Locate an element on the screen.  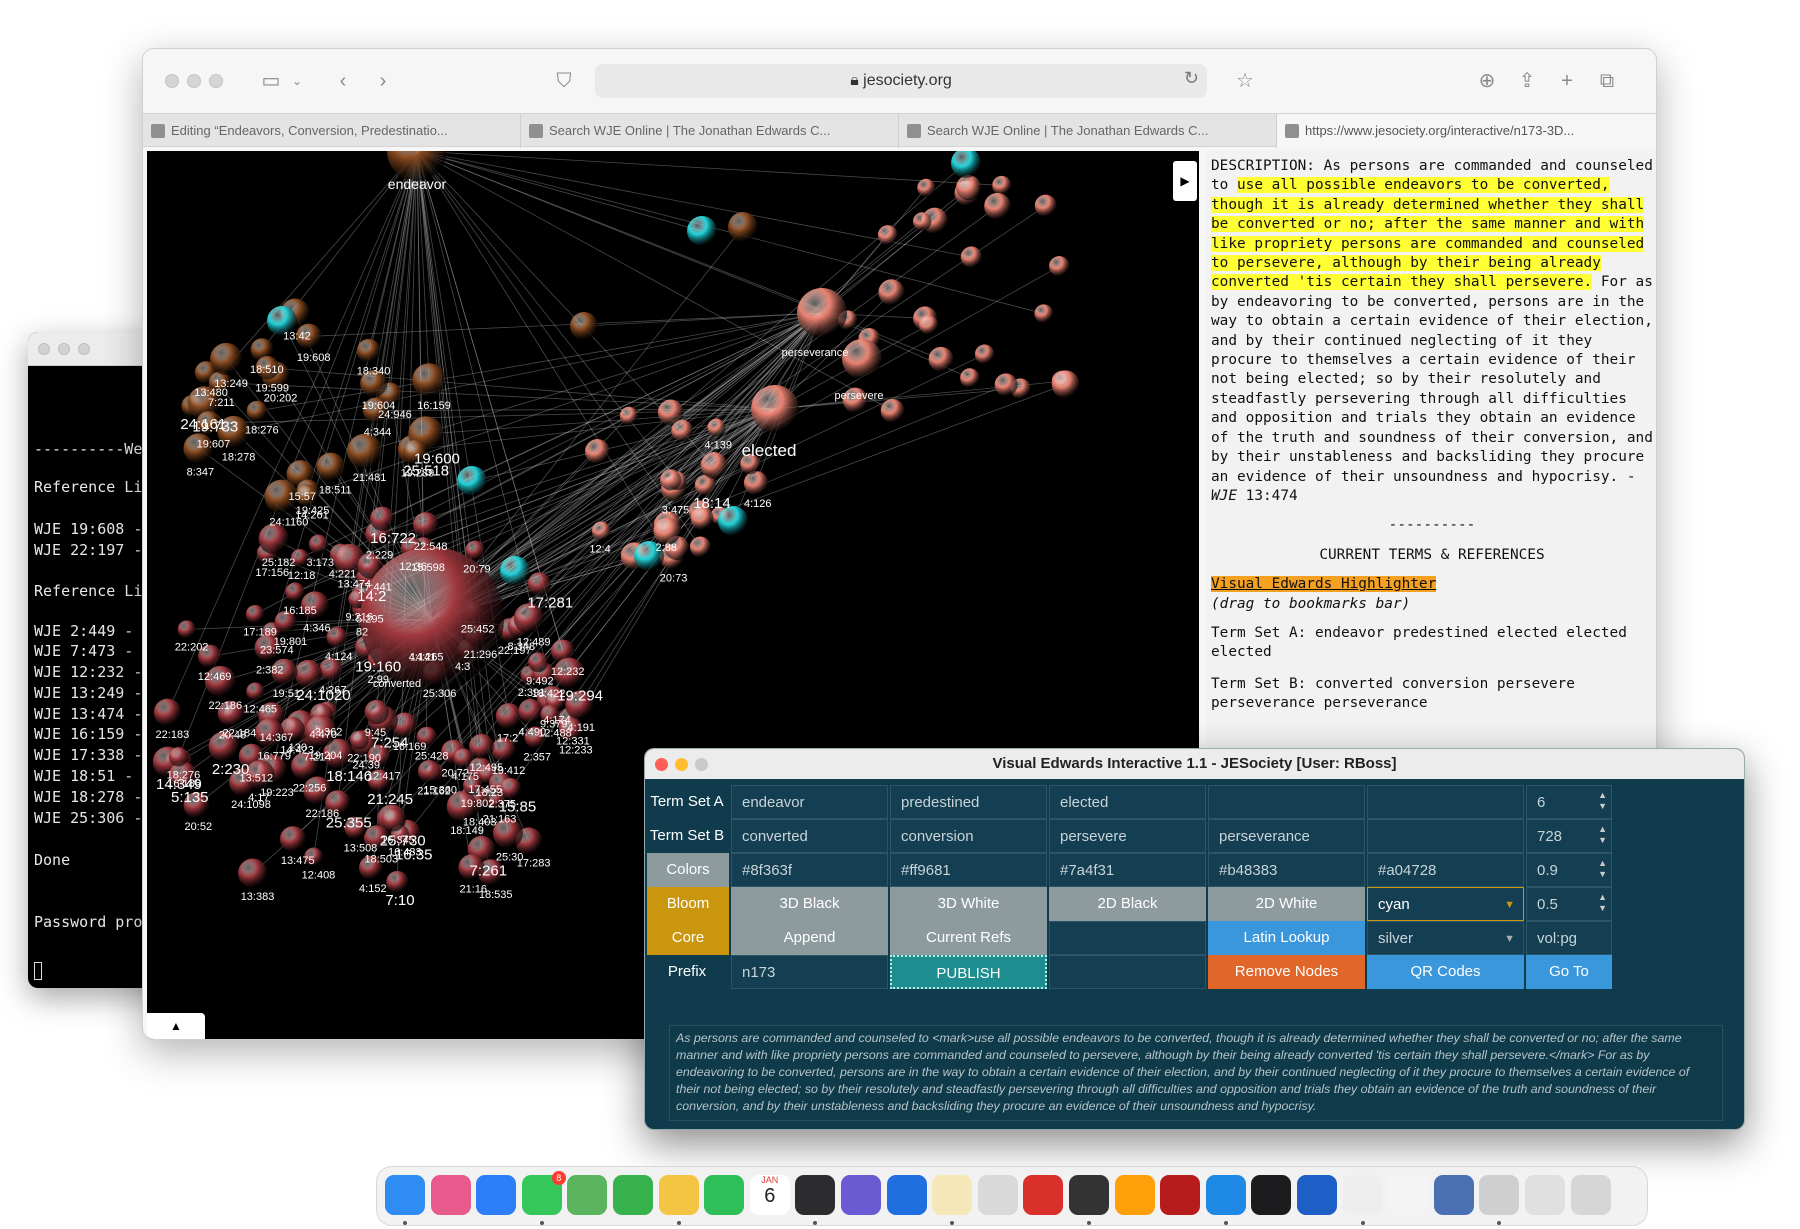
core-button: Core is located at coordinates (688, 938).